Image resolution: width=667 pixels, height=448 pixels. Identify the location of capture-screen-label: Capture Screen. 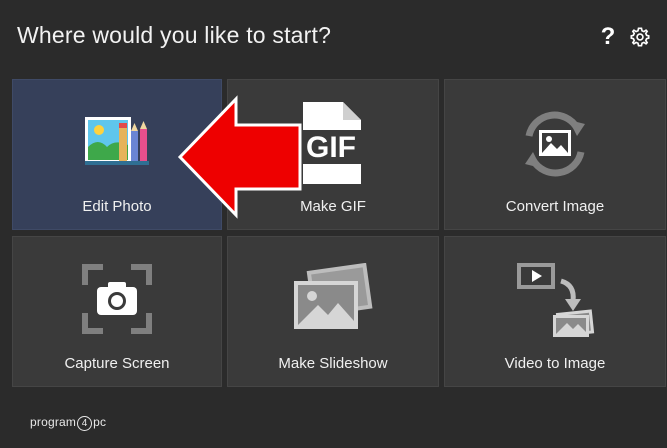
(117, 363).